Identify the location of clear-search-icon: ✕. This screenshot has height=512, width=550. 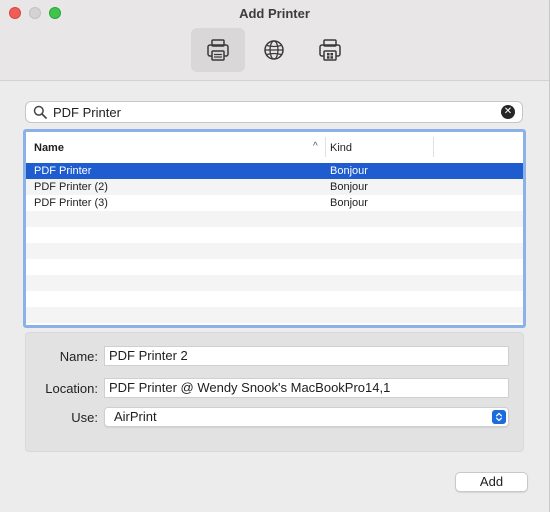
(508, 112).